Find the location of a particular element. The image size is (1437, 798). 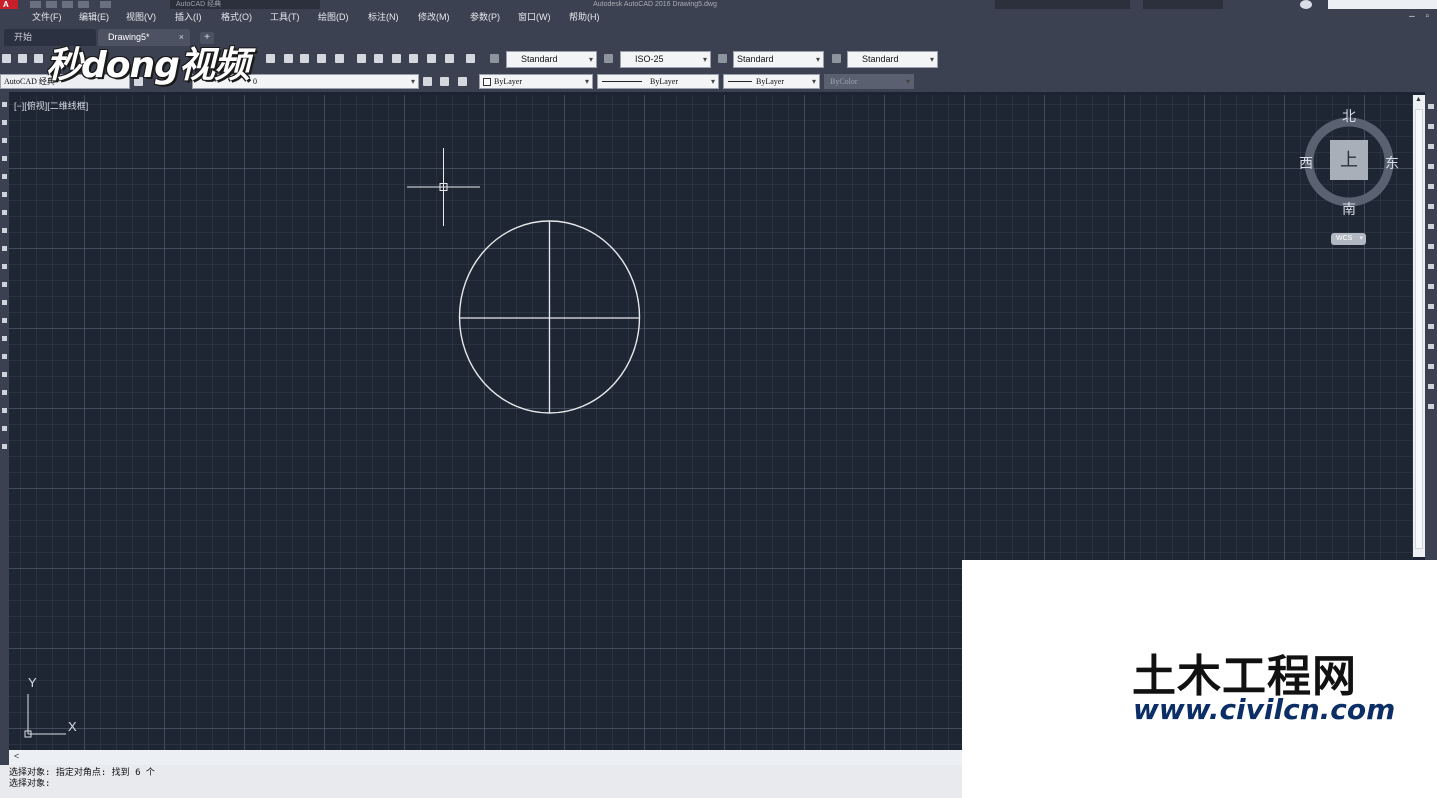

gradient-icon is located at coordinates (4, 374).